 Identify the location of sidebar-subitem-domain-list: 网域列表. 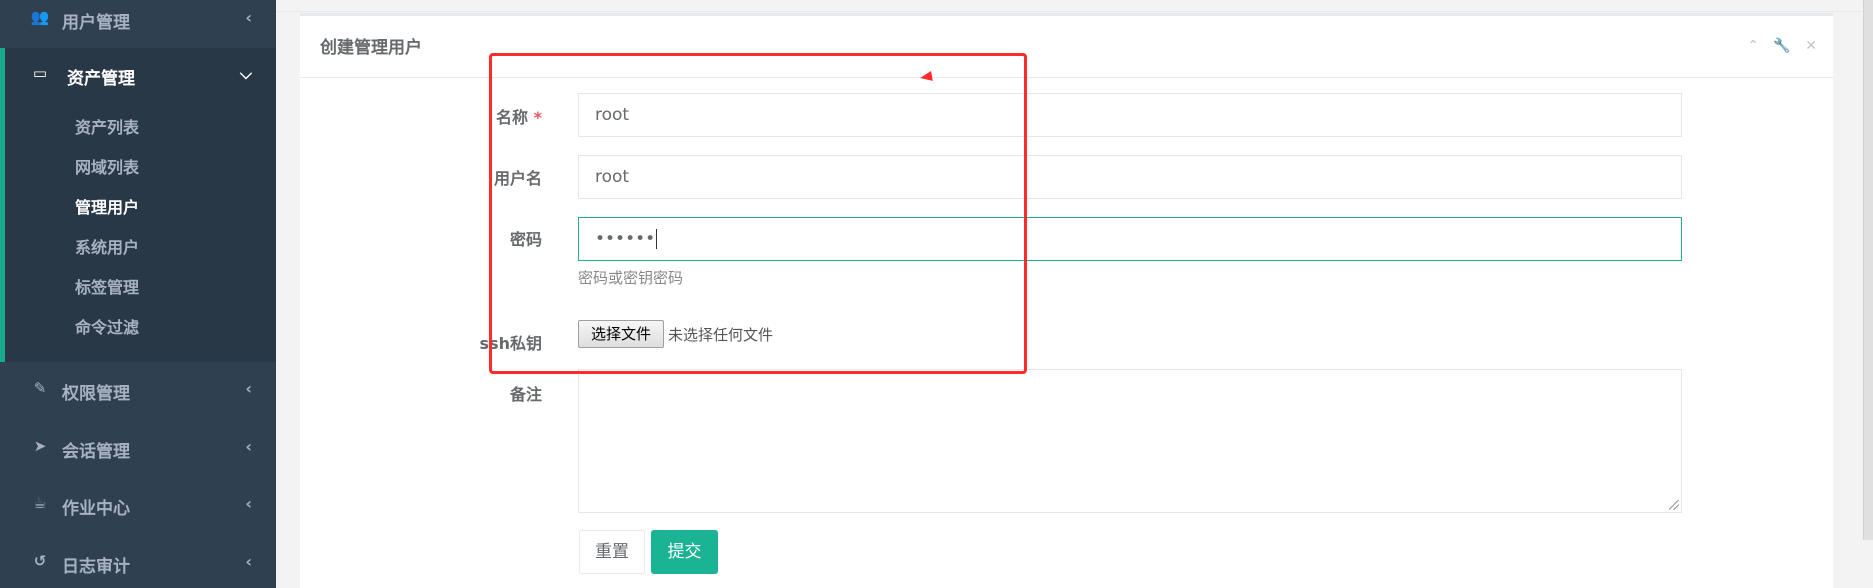
(107, 166).